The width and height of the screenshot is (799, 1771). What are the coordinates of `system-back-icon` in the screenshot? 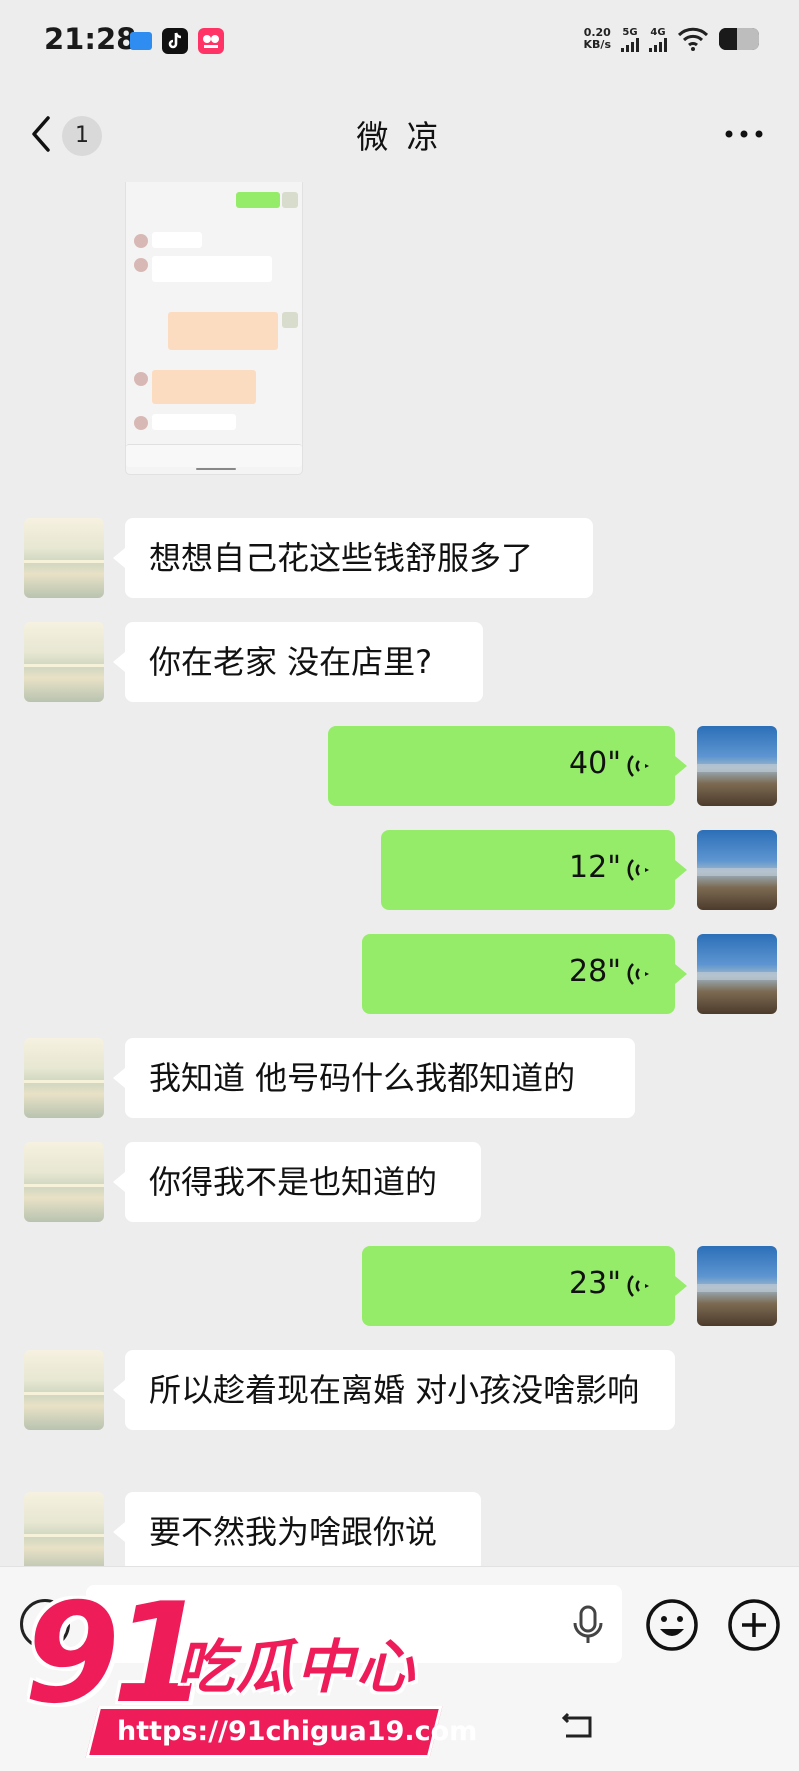 It's located at (579, 1725).